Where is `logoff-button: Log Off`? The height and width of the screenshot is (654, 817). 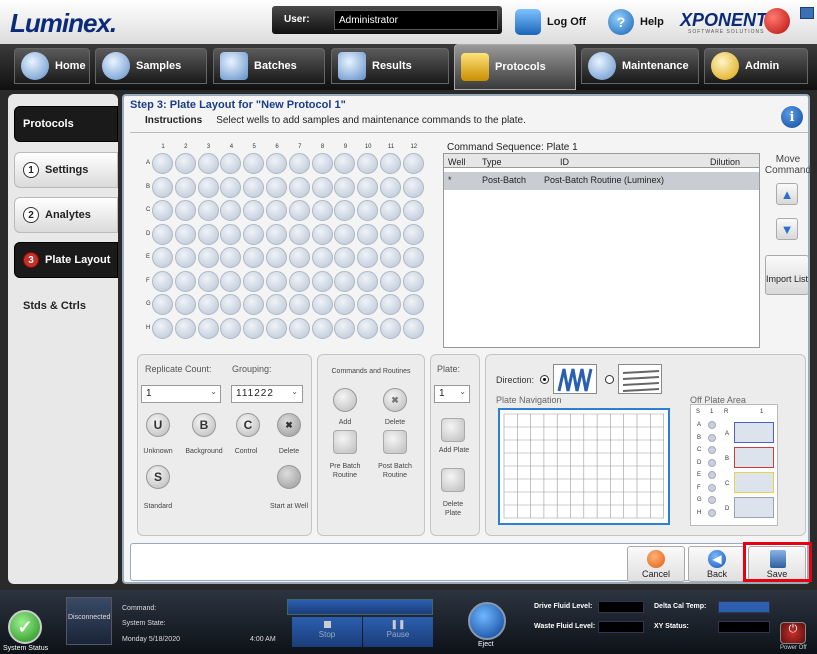 logoff-button: Log Off is located at coordinates (550, 22).